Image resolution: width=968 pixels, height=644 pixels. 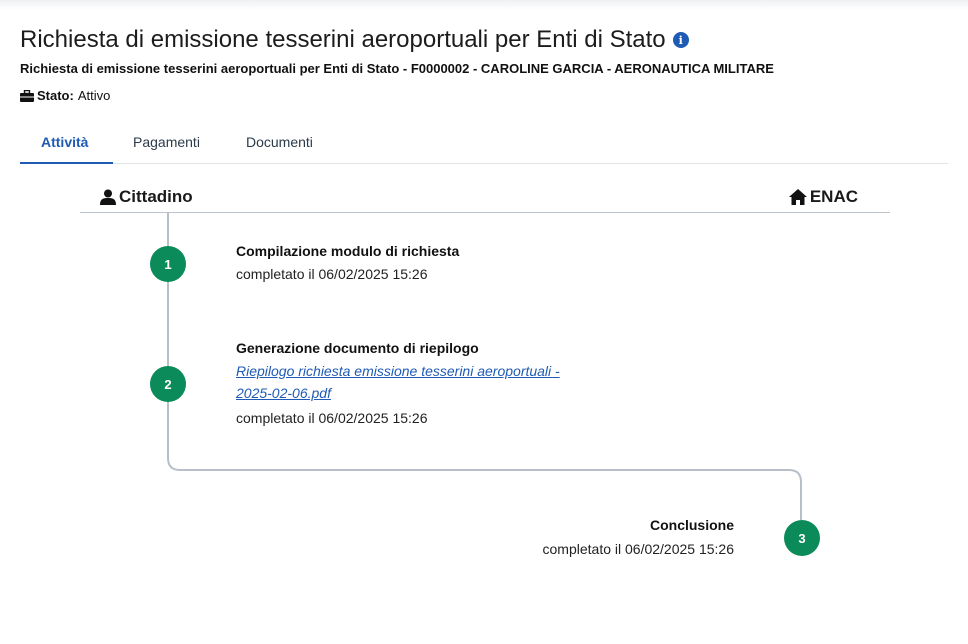 I want to click on step-2-status: completato il 06/02/2025 15:26, so click(x=332, y=418).